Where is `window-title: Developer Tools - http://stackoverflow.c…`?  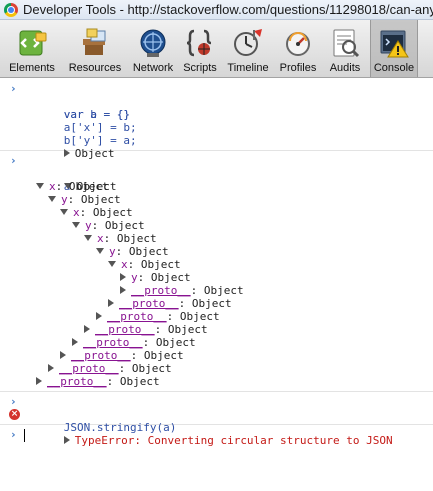
window-title: Developer Tools - http://stackoverflow.c… is located at coordinates (228, 9).